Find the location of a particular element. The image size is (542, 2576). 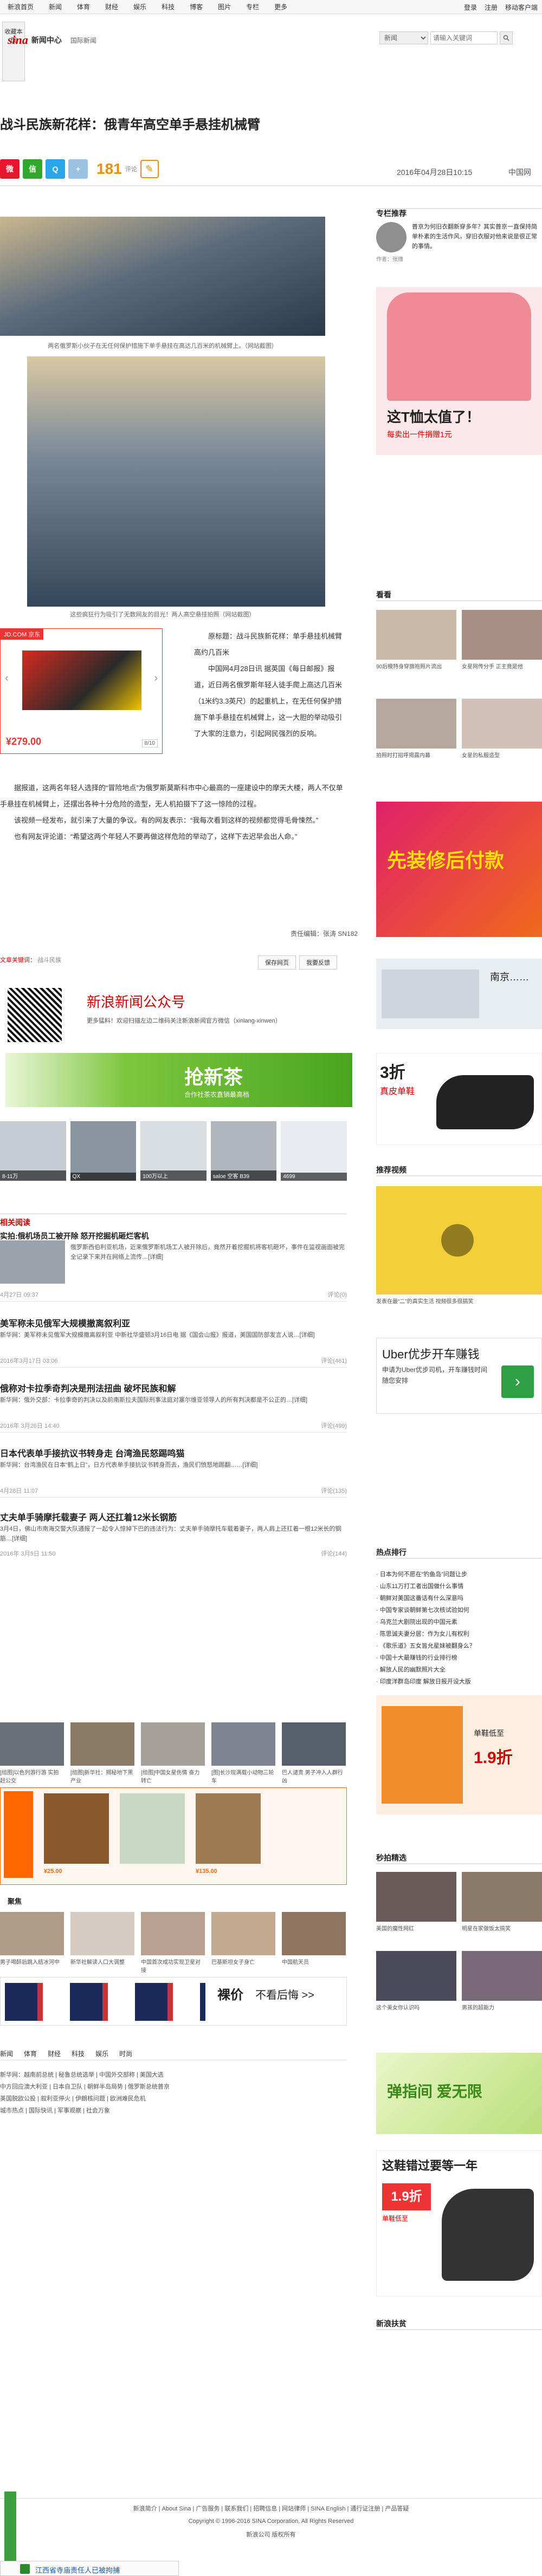

nav-item: 科技 is located at coordinates (168, 7).